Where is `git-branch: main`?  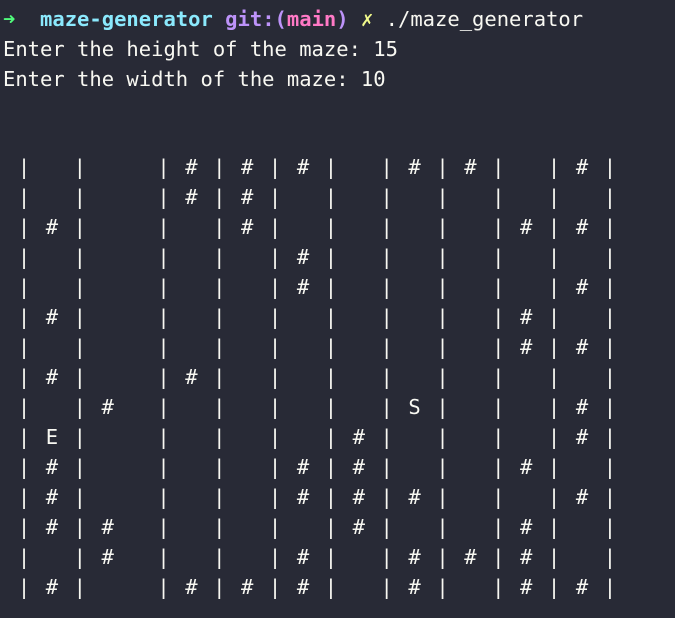 git-branch: main is located at coordinates (311, 19).